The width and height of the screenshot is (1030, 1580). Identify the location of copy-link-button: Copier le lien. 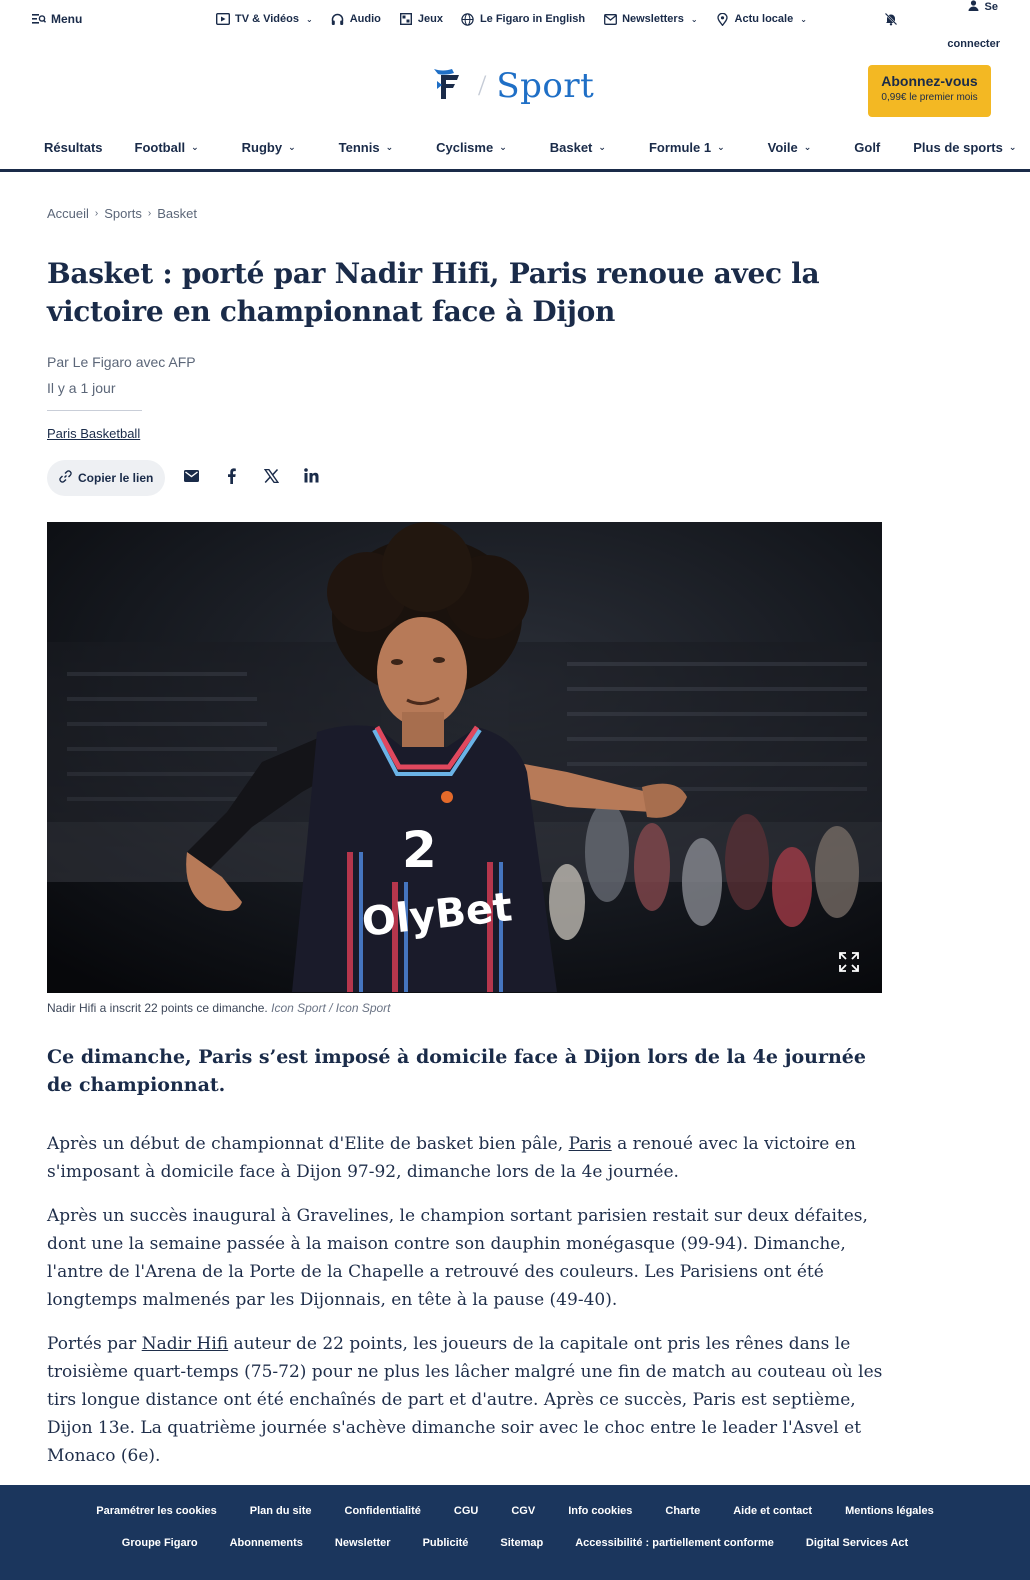
(106, 478).